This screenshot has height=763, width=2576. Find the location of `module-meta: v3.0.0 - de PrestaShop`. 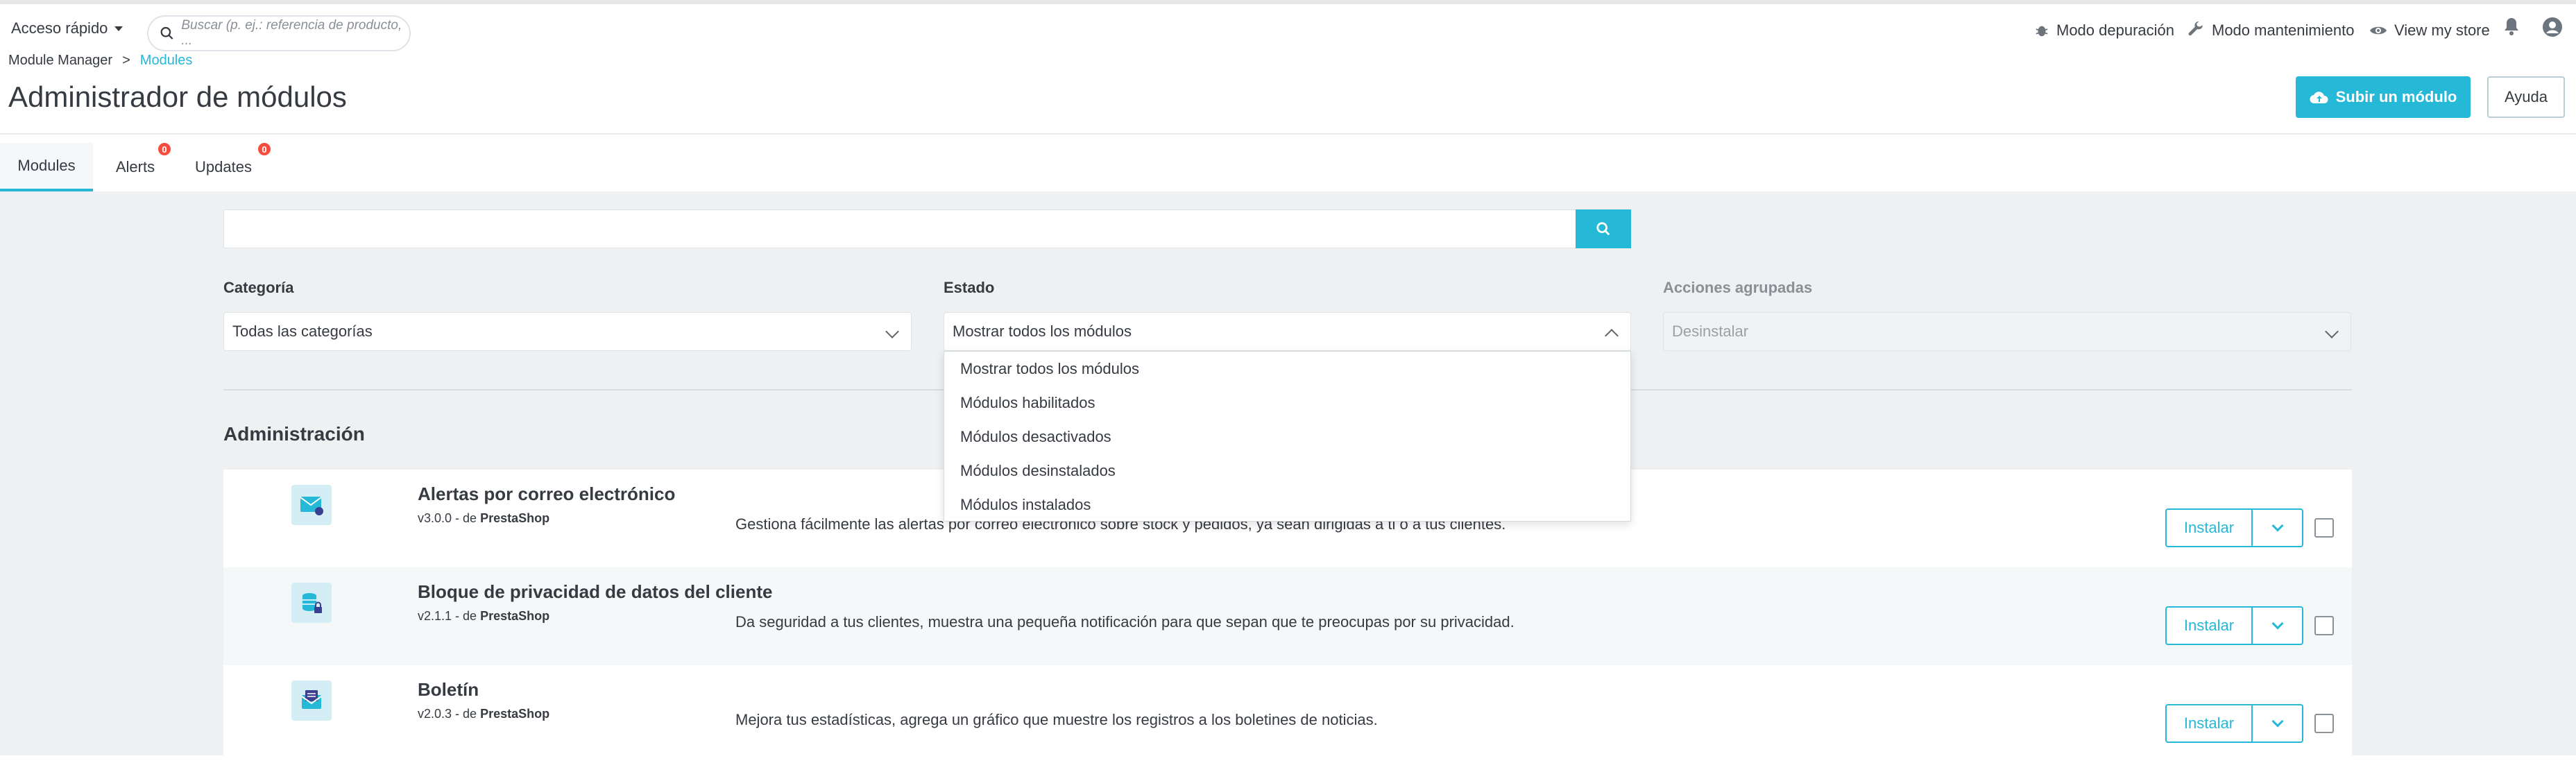

module-meta: v3.0.0 - de PrestaShop is located at coordinates (483, 518).